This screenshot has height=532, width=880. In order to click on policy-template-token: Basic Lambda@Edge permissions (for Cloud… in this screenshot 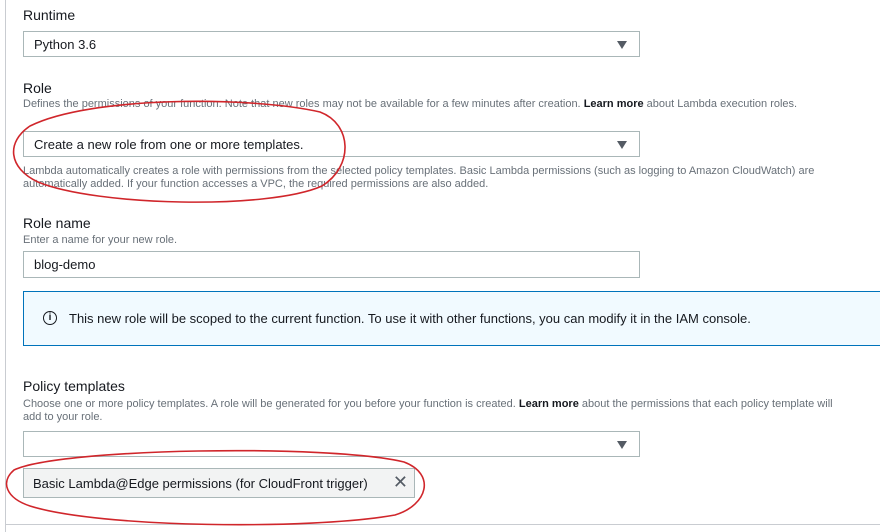, I will do `click(219, 483)`.